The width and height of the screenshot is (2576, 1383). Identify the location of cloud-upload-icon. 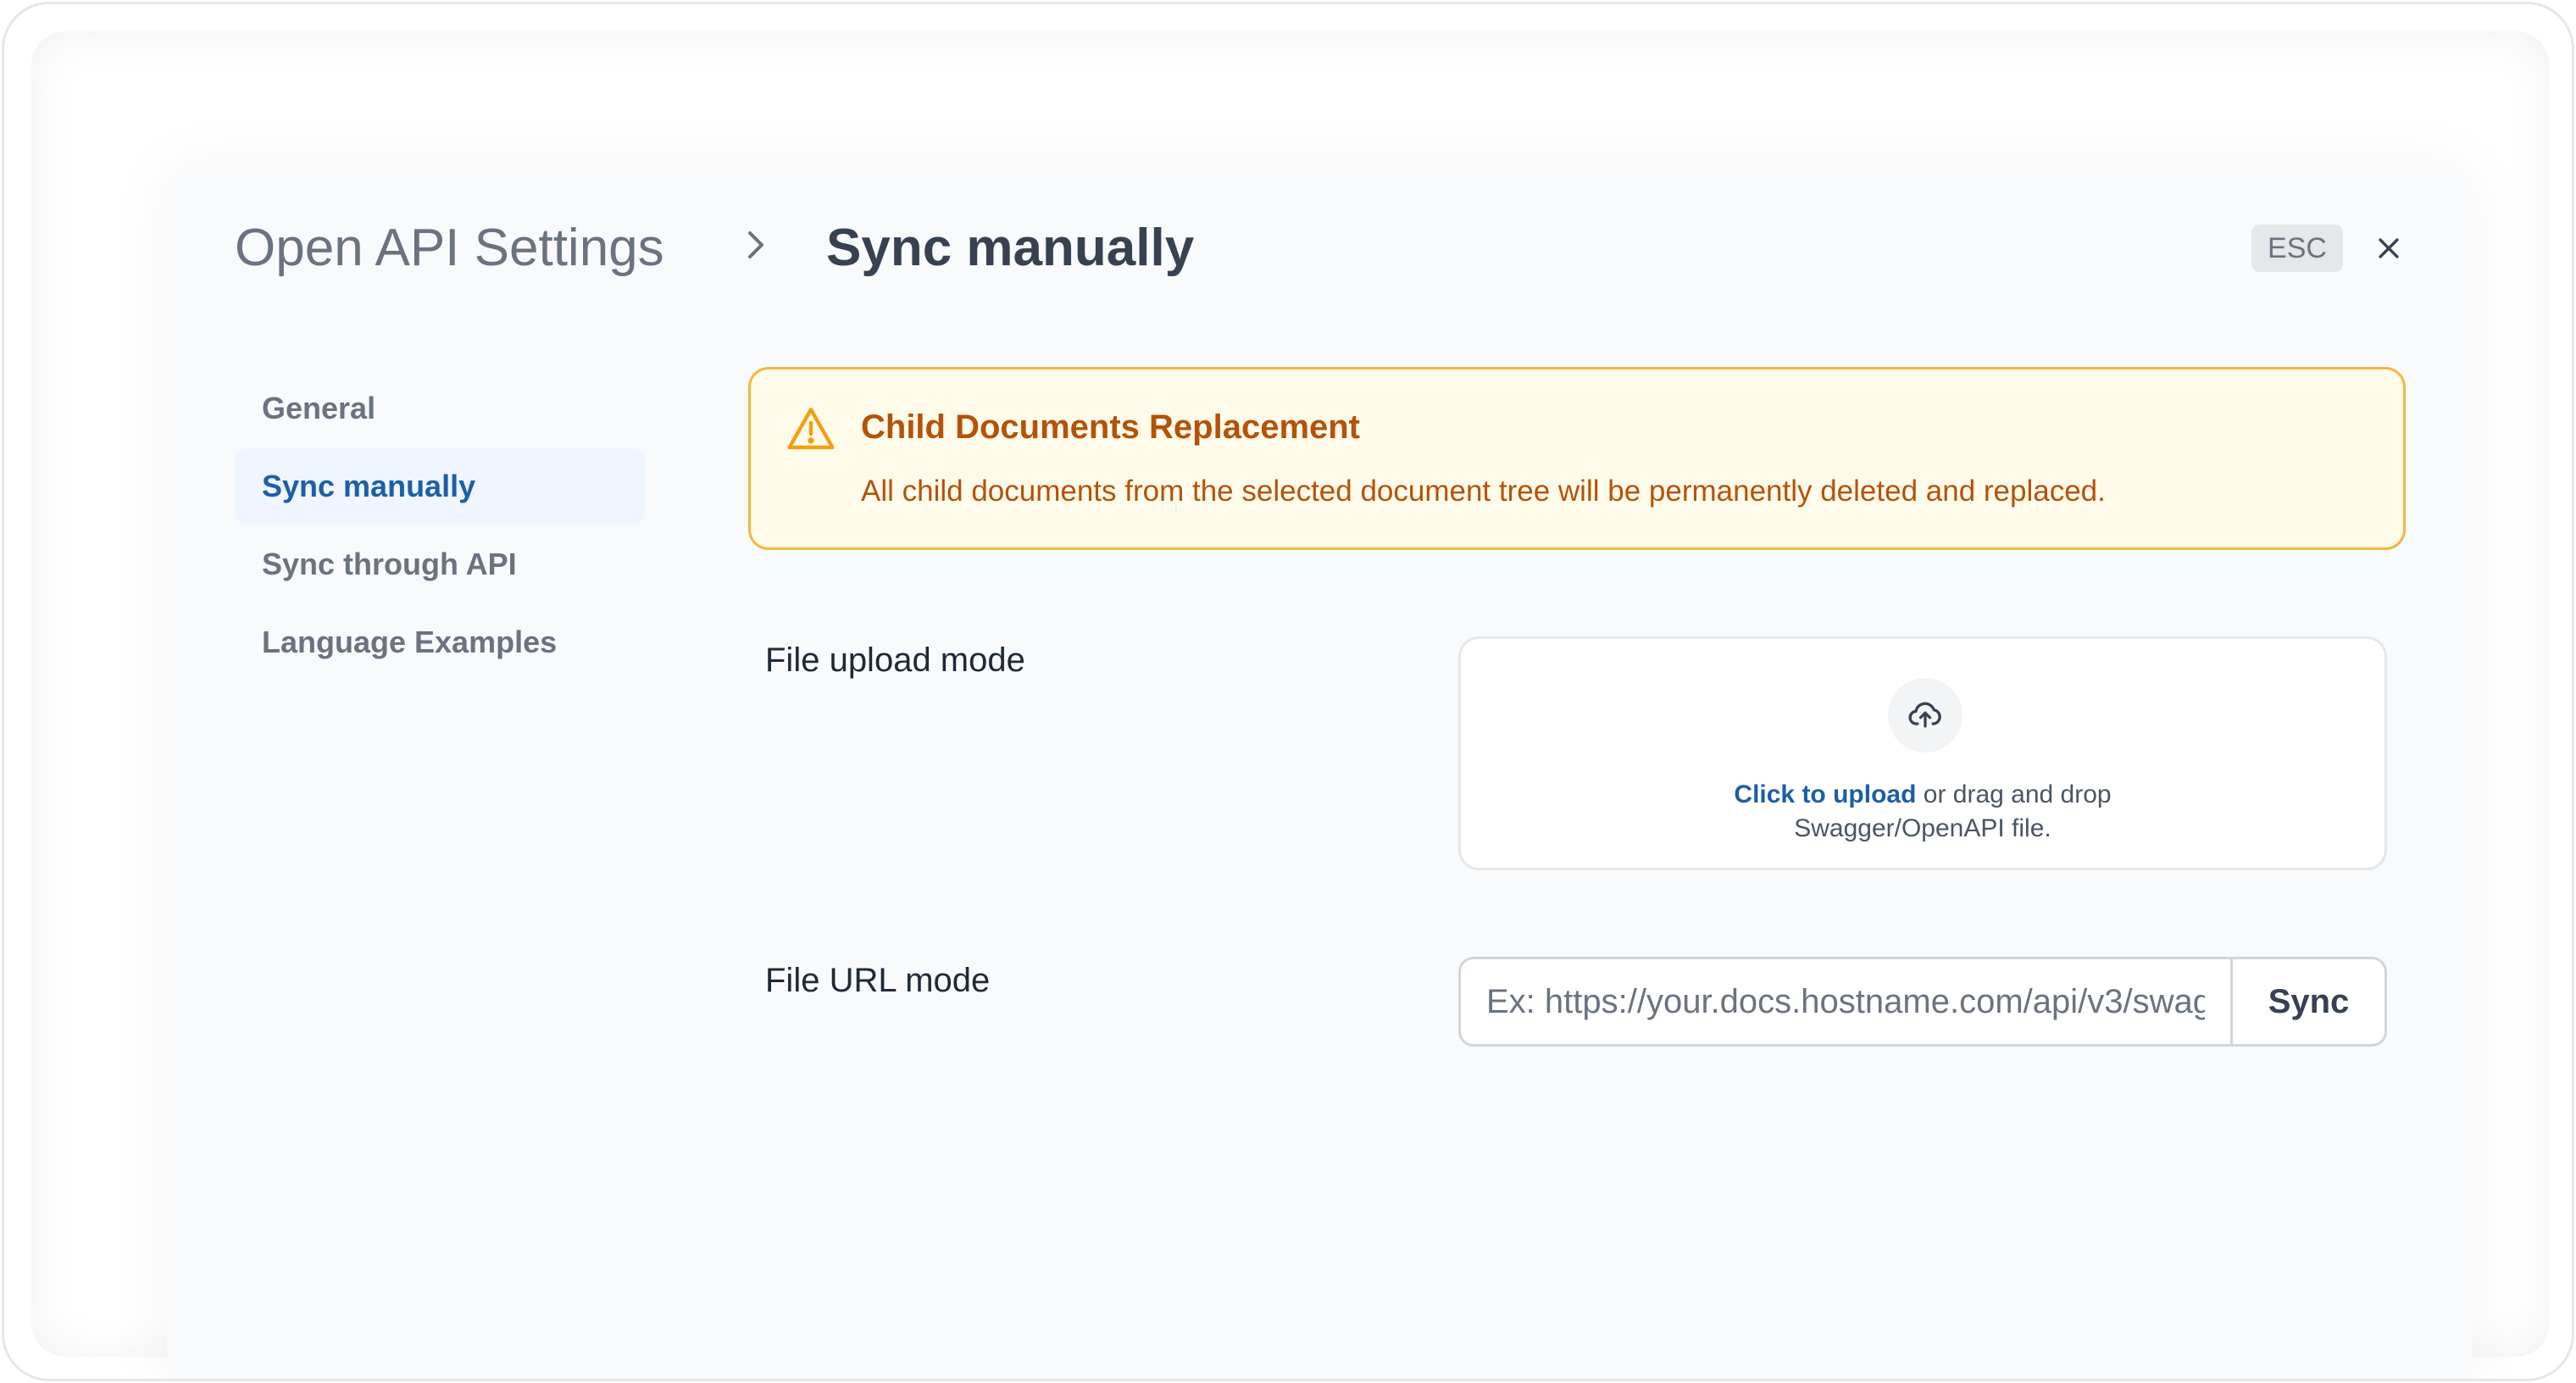
(1924, 715).